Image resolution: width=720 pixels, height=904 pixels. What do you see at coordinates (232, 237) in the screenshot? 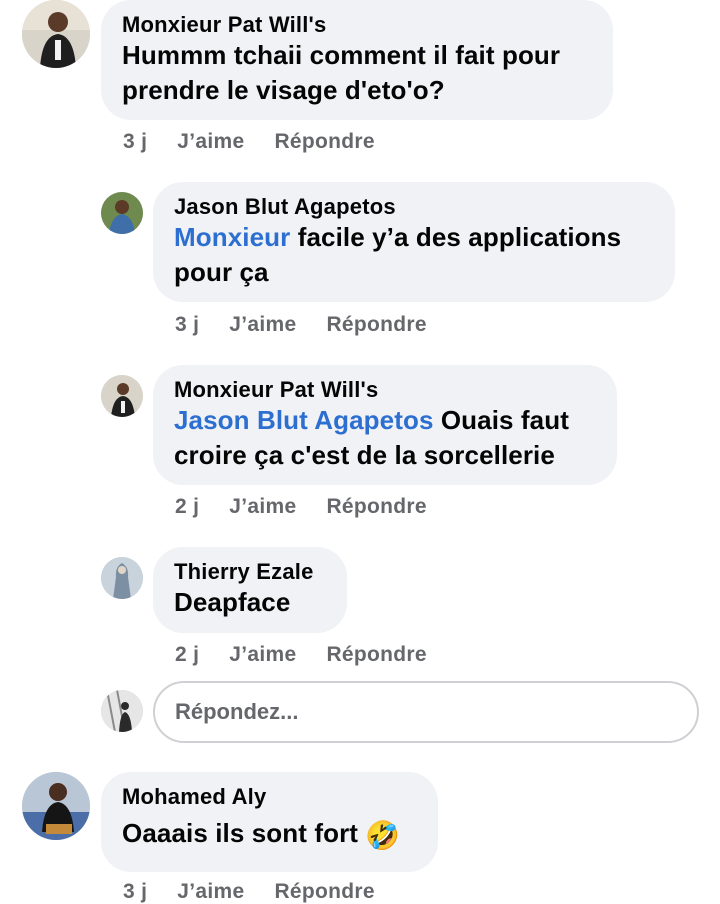
I see `mention-link: Monxieur` at bounding box center [232, 237].